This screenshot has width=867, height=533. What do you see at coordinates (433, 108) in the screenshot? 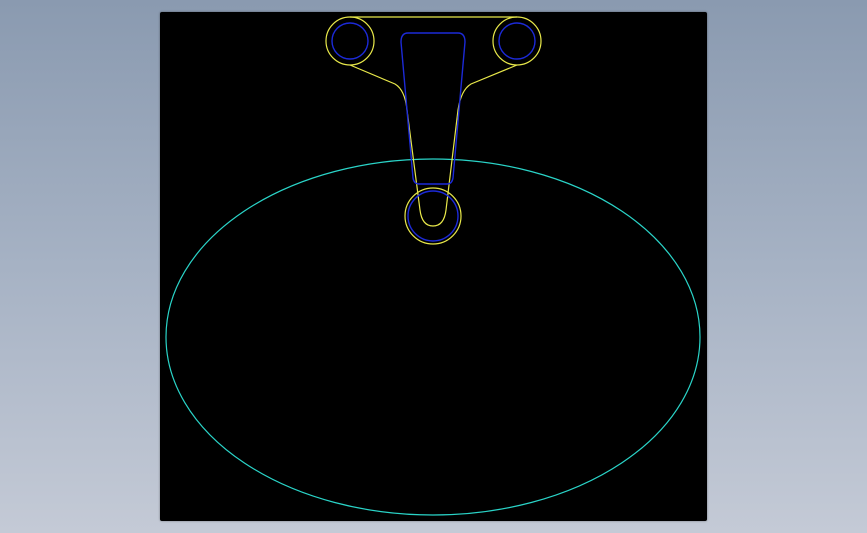
I see `spout-body` at bounding box center [433, 108].